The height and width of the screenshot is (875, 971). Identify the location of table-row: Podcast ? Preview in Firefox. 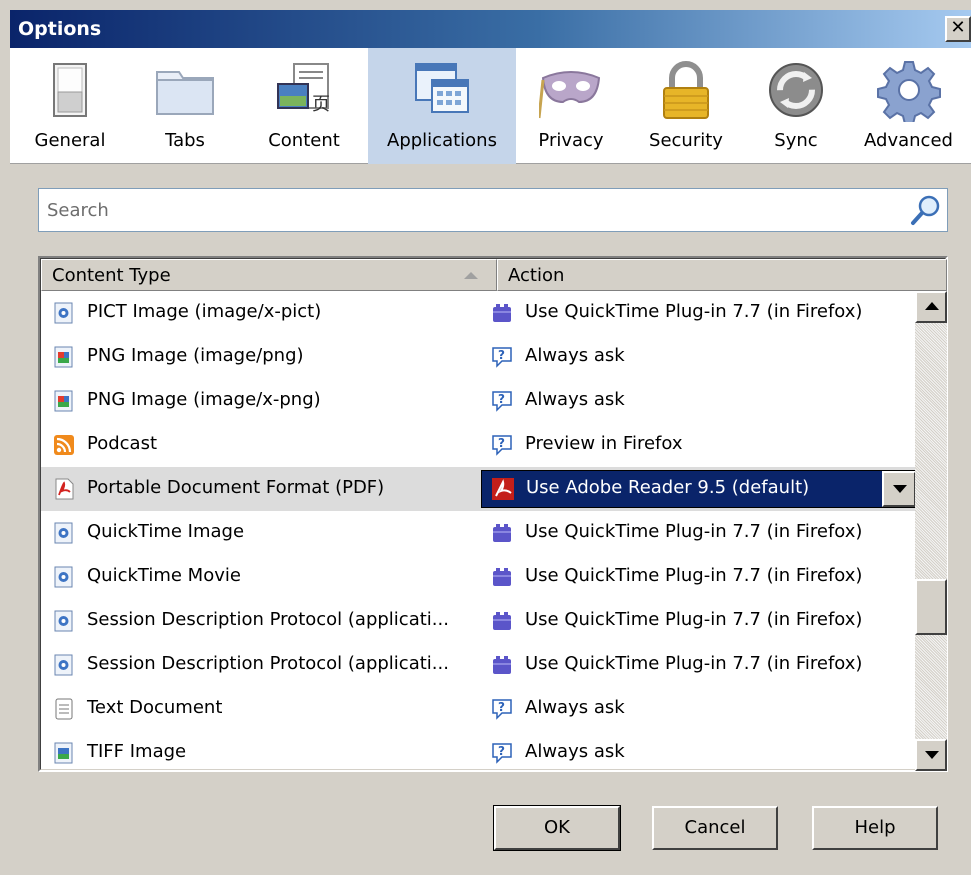
(478, 445).